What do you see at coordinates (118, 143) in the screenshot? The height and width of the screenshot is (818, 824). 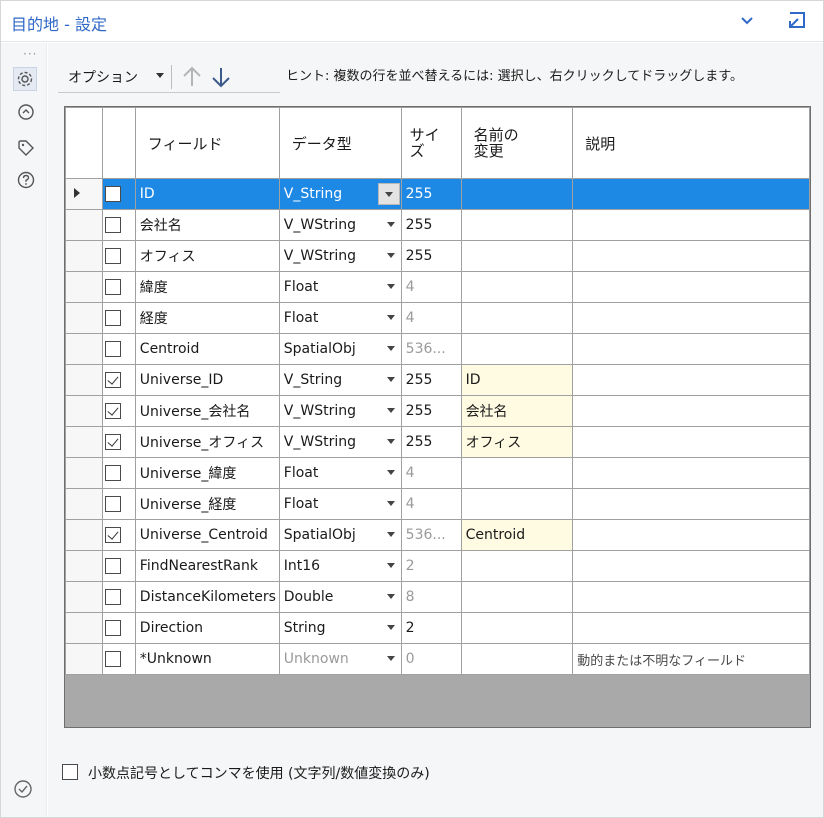 I see `header-select` at bounding box center [118, 143].